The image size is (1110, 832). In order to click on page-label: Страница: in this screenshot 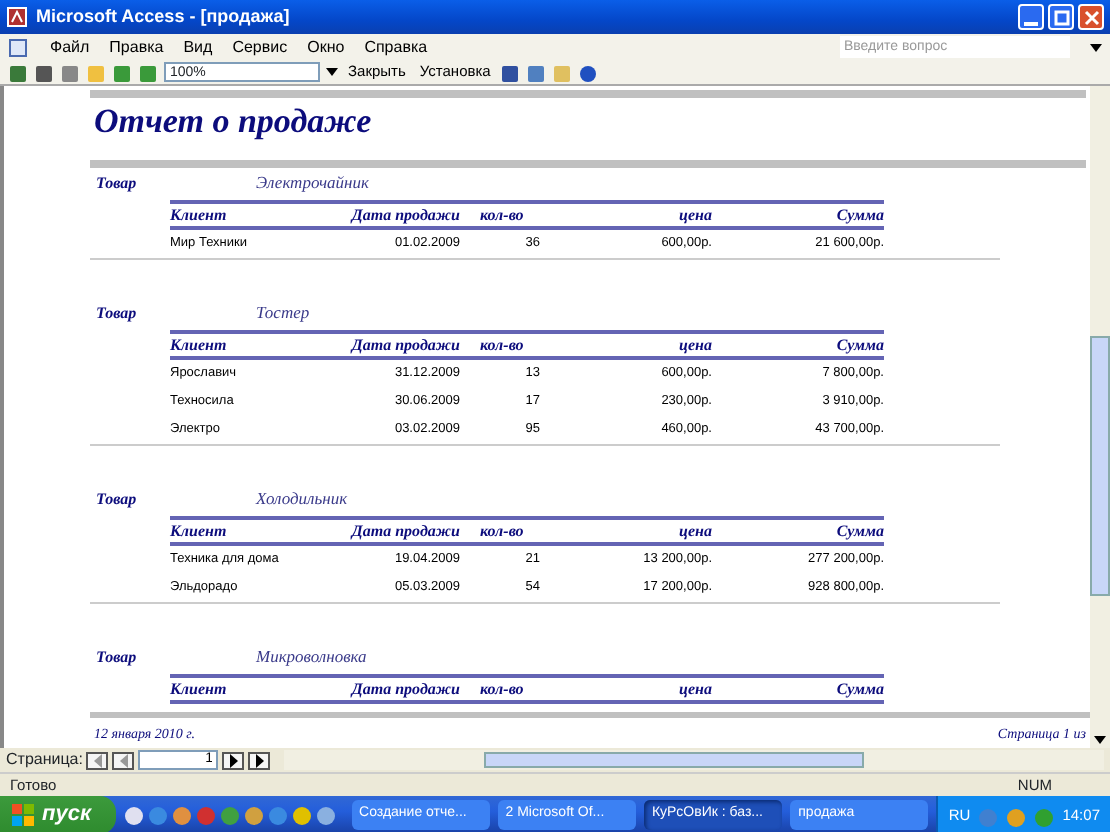, I will do `click(44, 760)`.